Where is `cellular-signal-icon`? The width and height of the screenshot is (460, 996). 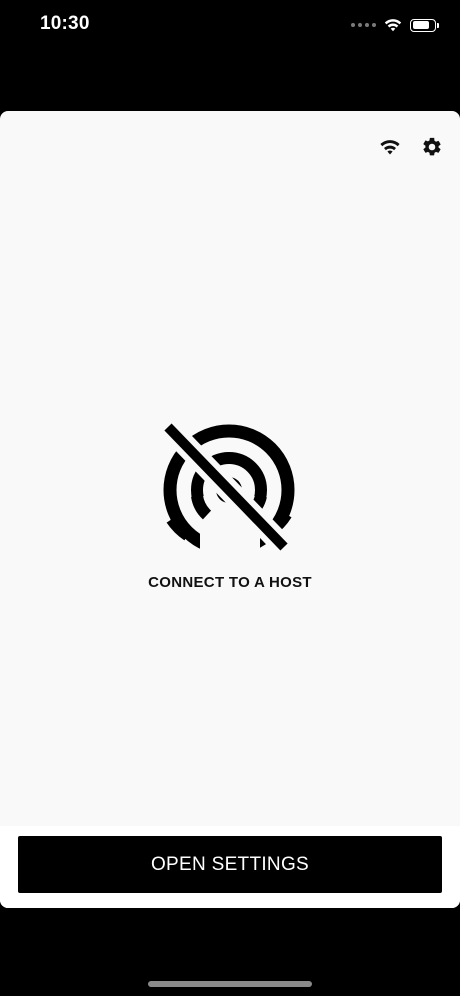
cellular-signal-icon is located at coordinates (363, 25).